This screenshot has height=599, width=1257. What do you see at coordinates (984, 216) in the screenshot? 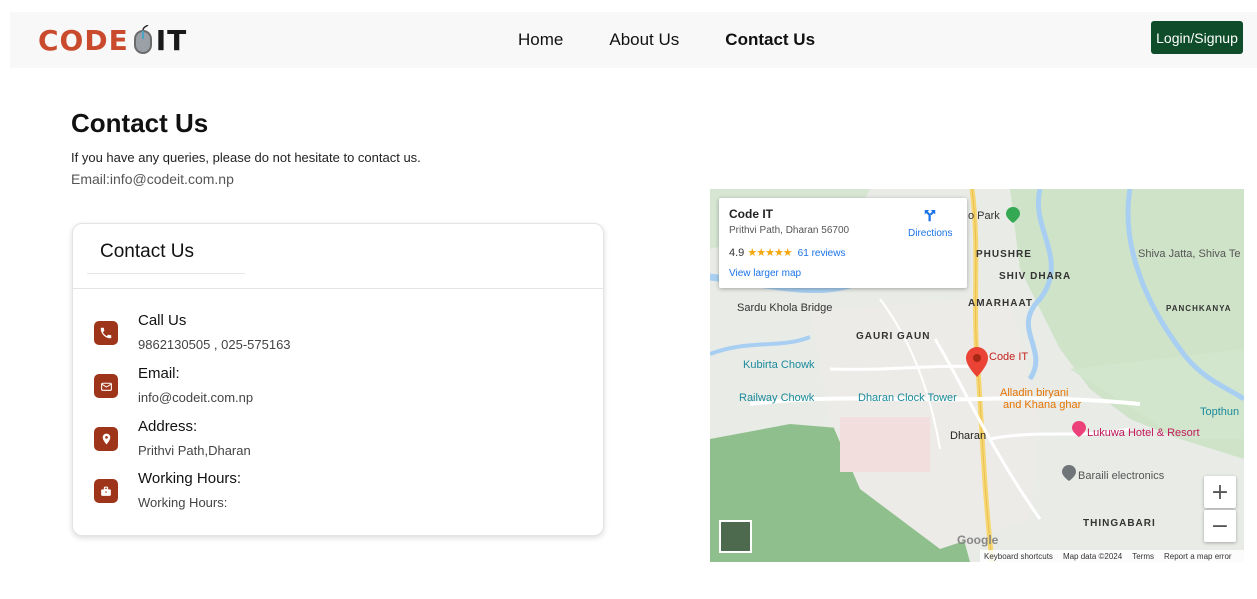
I see `map-label-park: o Park` at bounding box center [984, 216].